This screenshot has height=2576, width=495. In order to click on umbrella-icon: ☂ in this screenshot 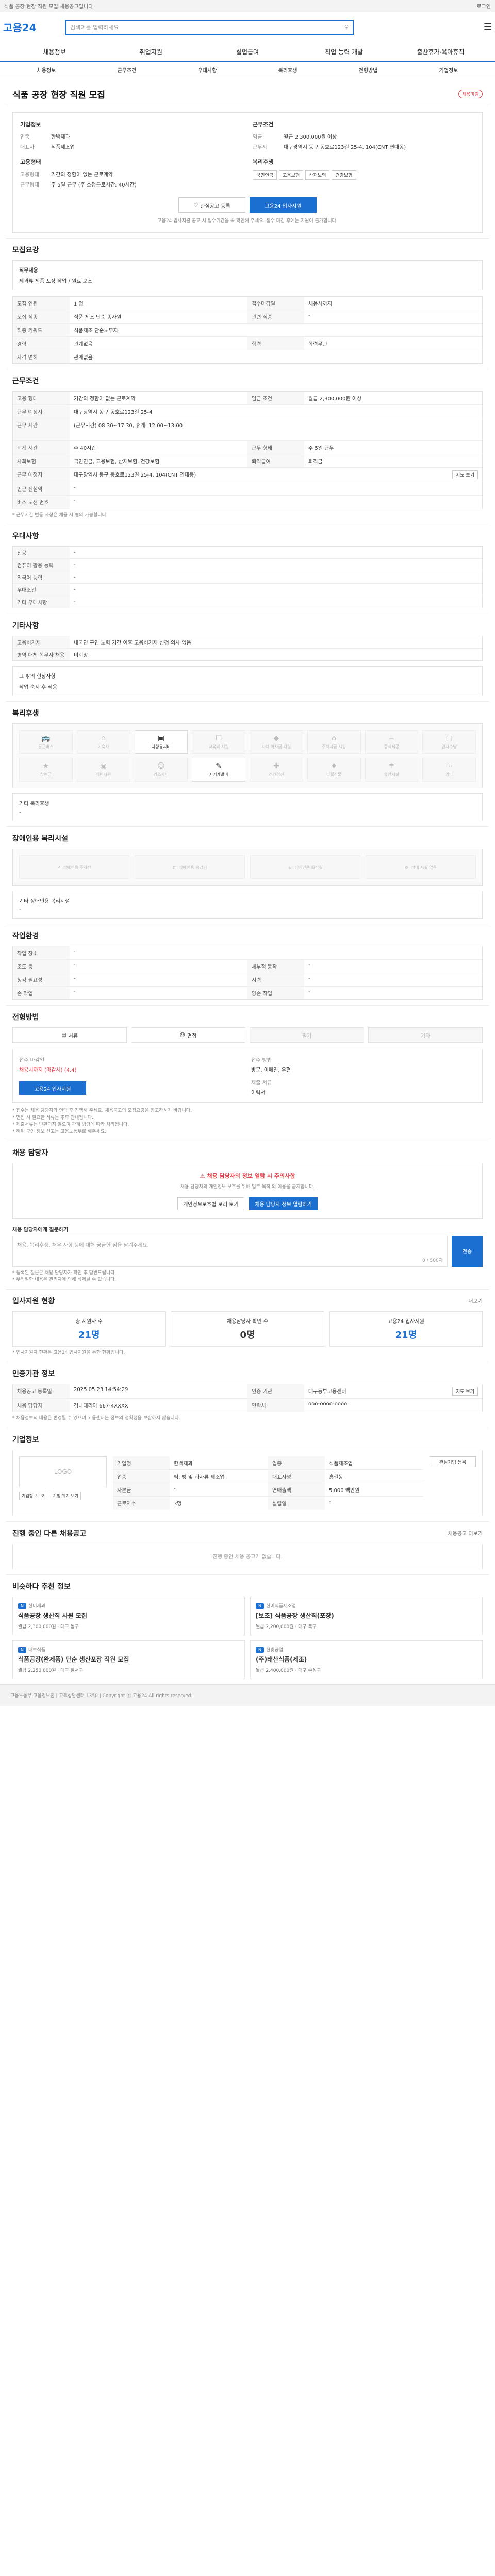, I will do `click(391, 766)`.